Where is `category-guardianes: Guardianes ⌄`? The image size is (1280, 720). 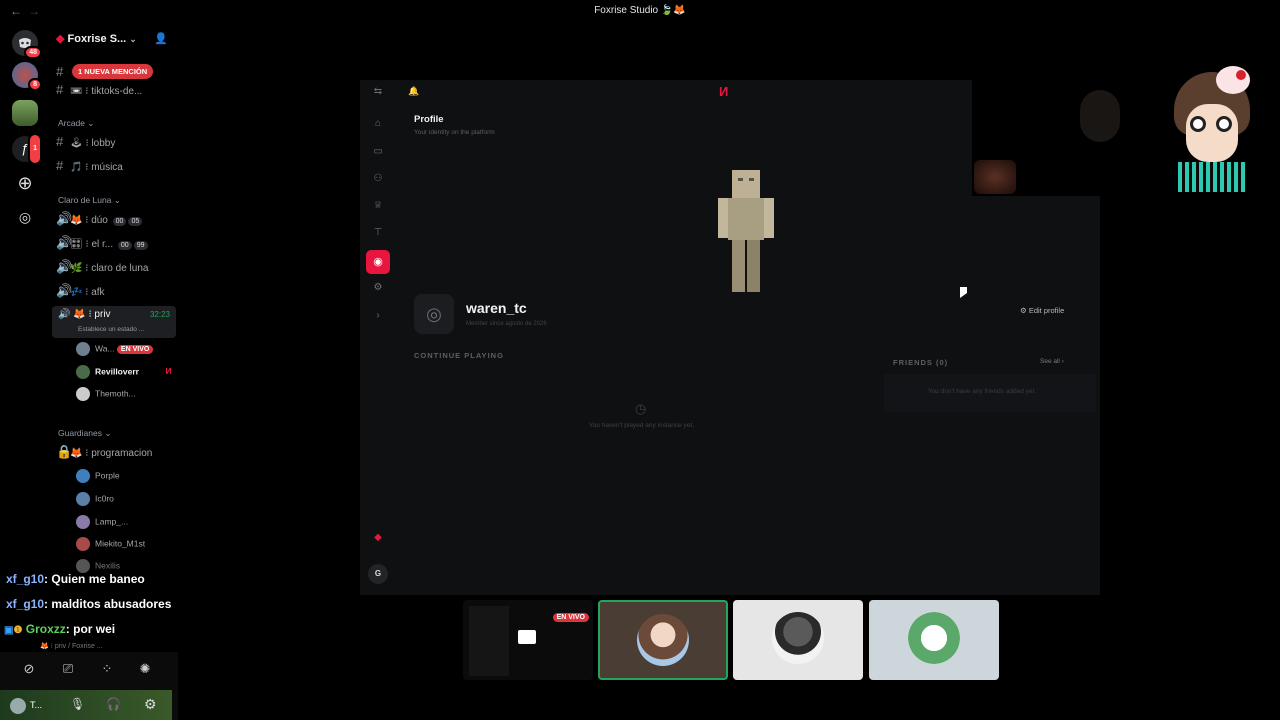
category-guardianes: Guardianes ⌄ is located at coordinates (84, 433).